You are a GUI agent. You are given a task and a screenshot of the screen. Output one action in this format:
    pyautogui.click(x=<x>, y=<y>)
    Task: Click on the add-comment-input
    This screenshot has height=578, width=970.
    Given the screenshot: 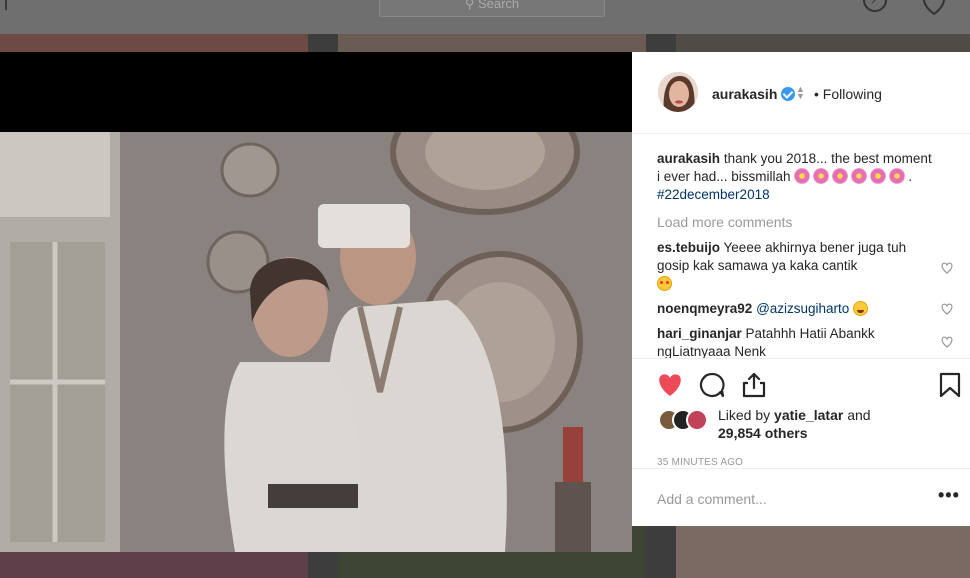 What is the action you would take?
    pyautogui.click(x=782, y=499)
    